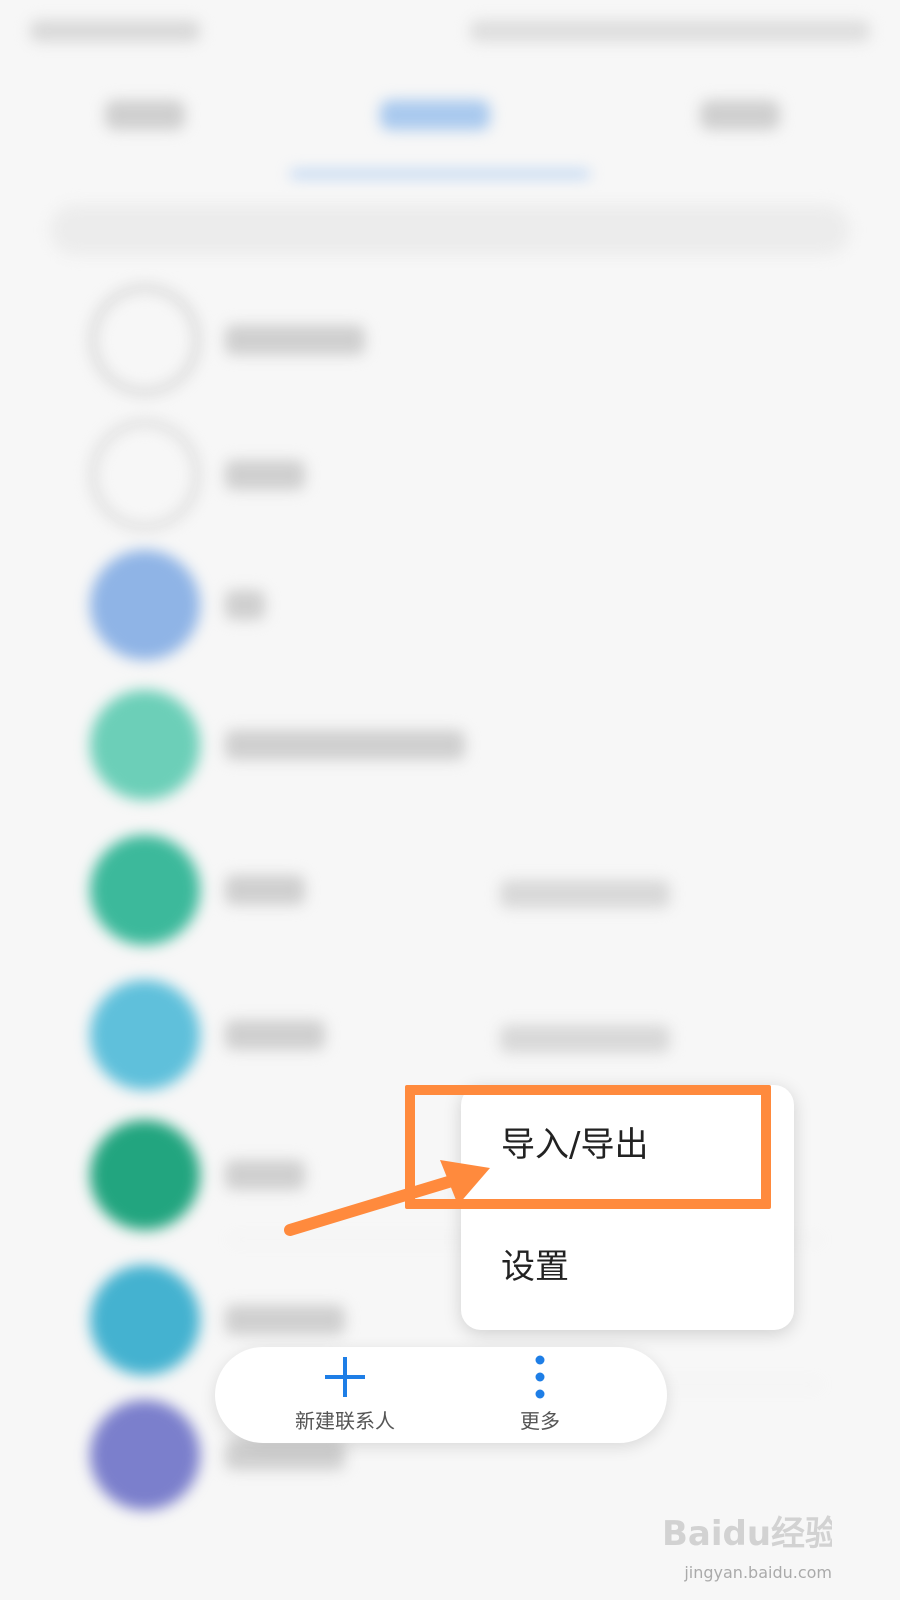  Describe the element at coordinates (758, 1572) in the screenshot. I see `watermark-url: jingyan.baidu.com` at that location.